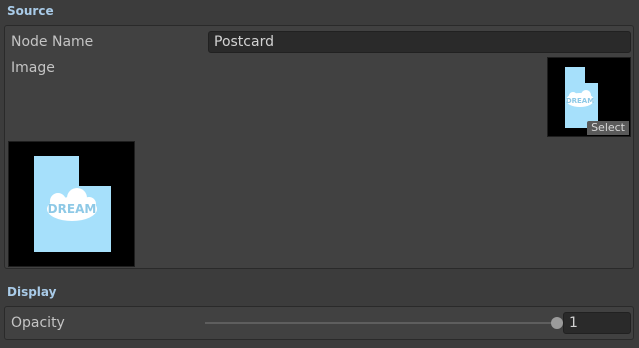  I want to click on image-preview-graphic: DREAM, so click(72, 204).